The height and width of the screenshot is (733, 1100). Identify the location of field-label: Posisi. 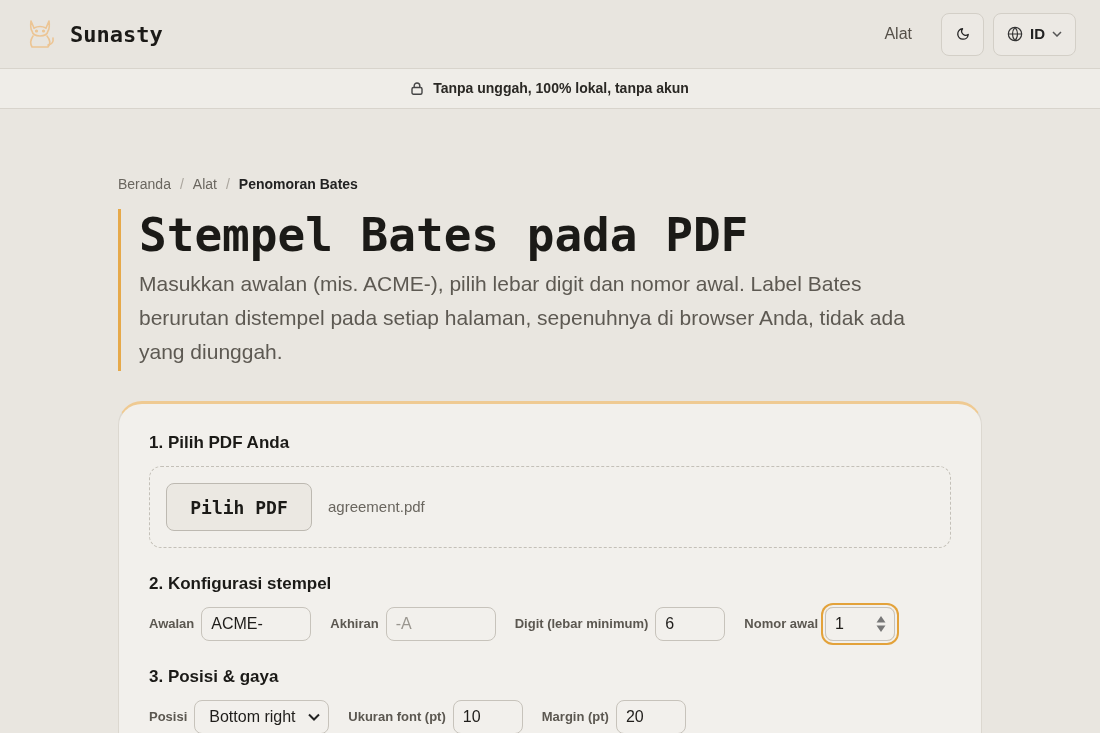
(168, 717).